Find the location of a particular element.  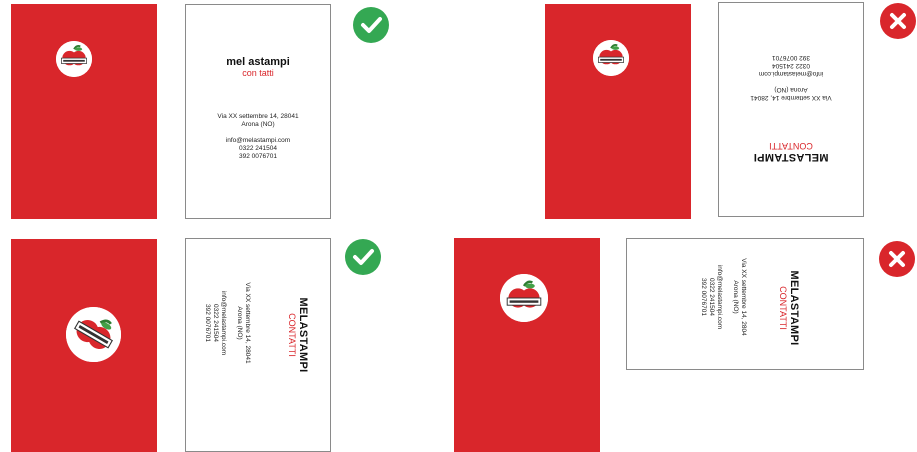

contacts-subtitle: con tatti is located at coordinates (258, 73).